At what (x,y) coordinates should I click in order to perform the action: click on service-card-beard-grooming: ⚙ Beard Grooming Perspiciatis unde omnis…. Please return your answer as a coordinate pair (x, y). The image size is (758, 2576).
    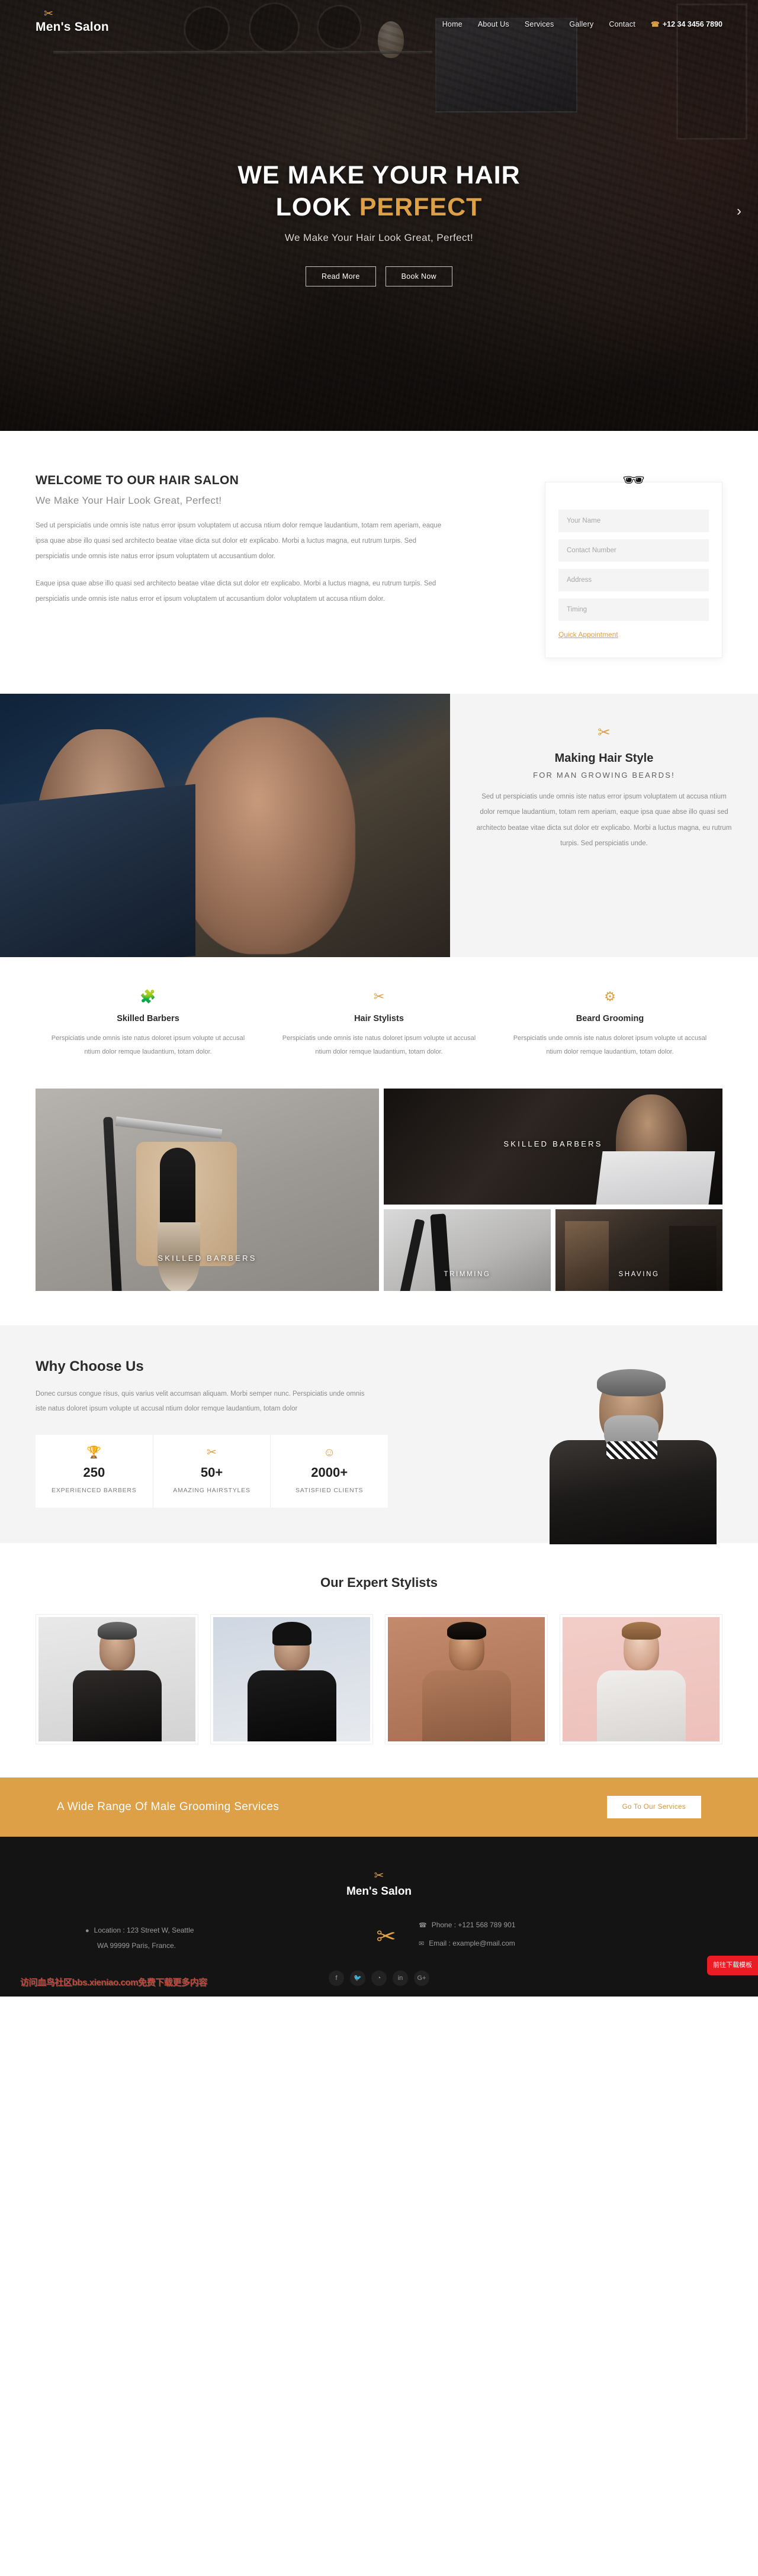
    Looking at the image, I should click on (609, 1024).